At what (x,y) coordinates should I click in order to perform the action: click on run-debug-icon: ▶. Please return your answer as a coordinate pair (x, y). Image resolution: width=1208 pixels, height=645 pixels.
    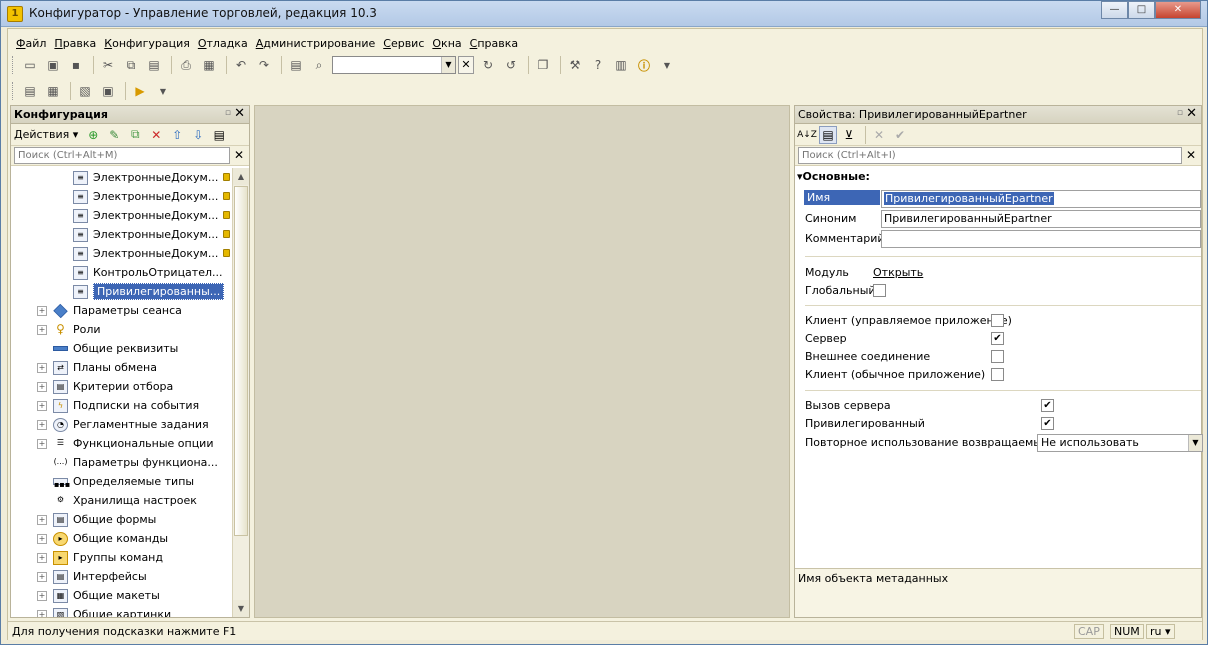
    Looking at the image, I should click on (140, 91).